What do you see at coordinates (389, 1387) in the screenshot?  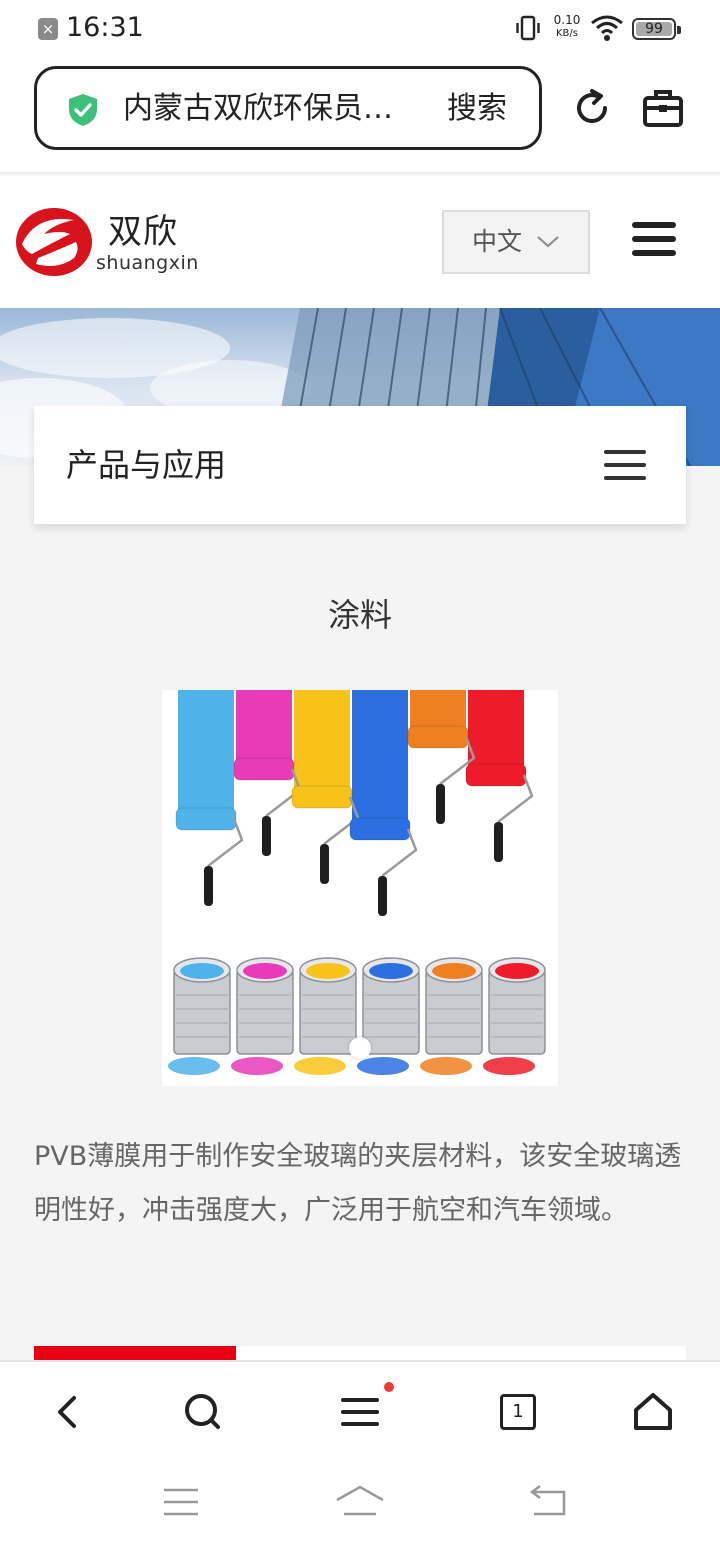 I see `menu-notification-dot` at bounding box center [389, 1387].